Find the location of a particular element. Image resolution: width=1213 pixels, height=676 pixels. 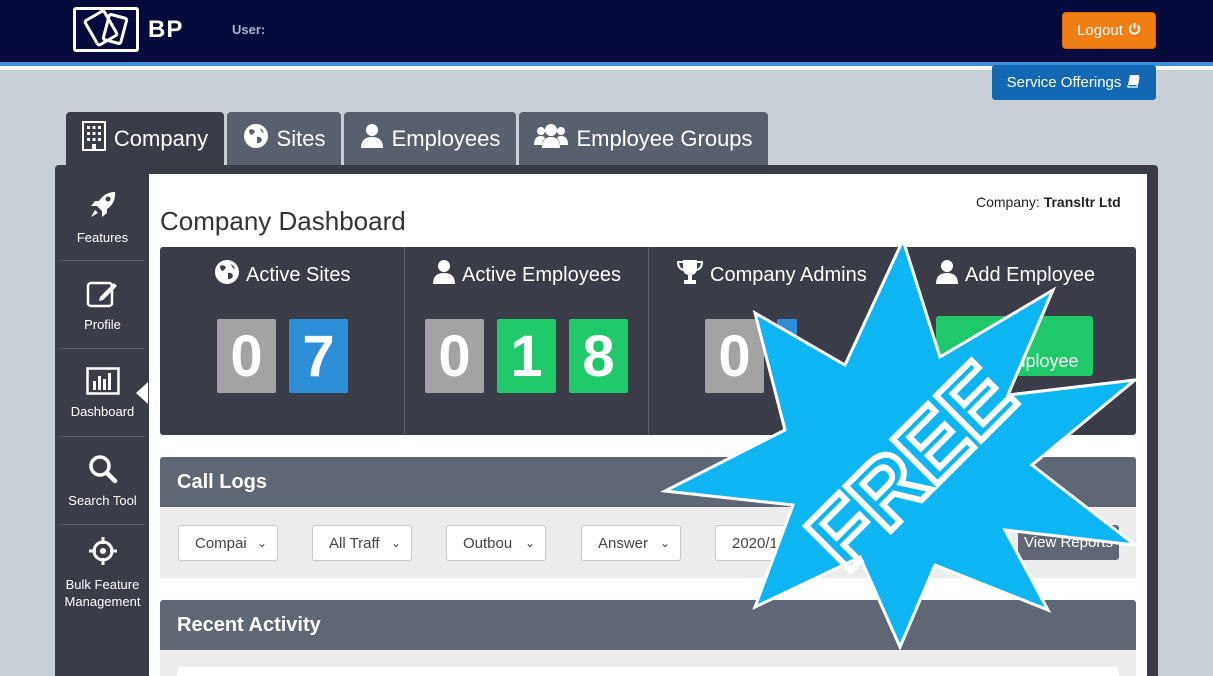

tab-sites: Sites is located at coordinates (284, 139).